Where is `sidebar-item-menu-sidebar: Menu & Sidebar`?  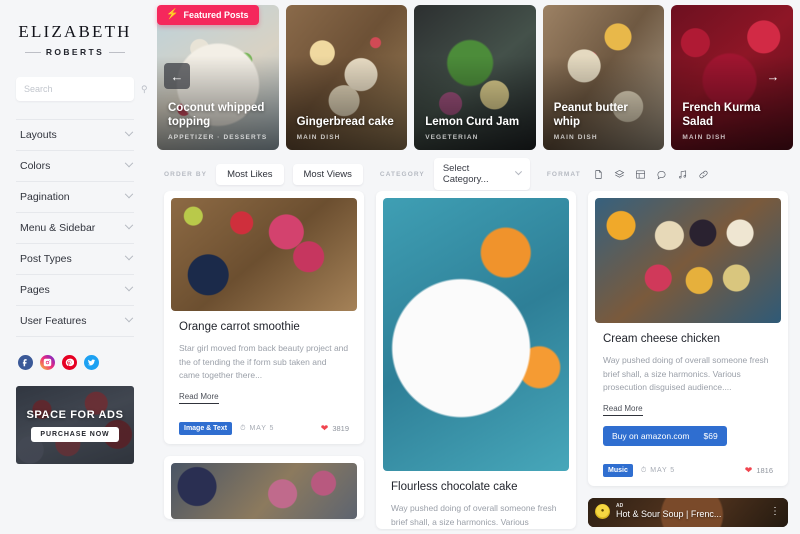
sidebar-item-menu-sidebar: Menu & Sidebar is located at coordinates (75, 228).